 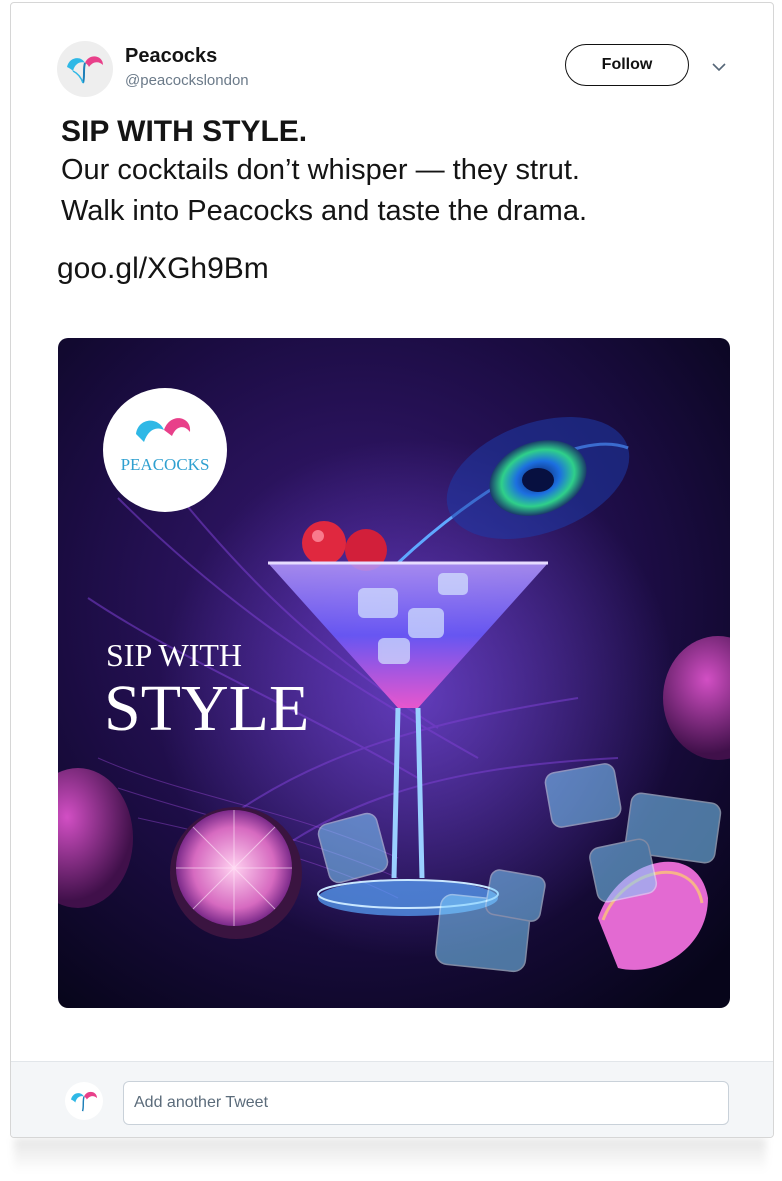 I want to click on reply-bar, so click(x=392, y=1099).